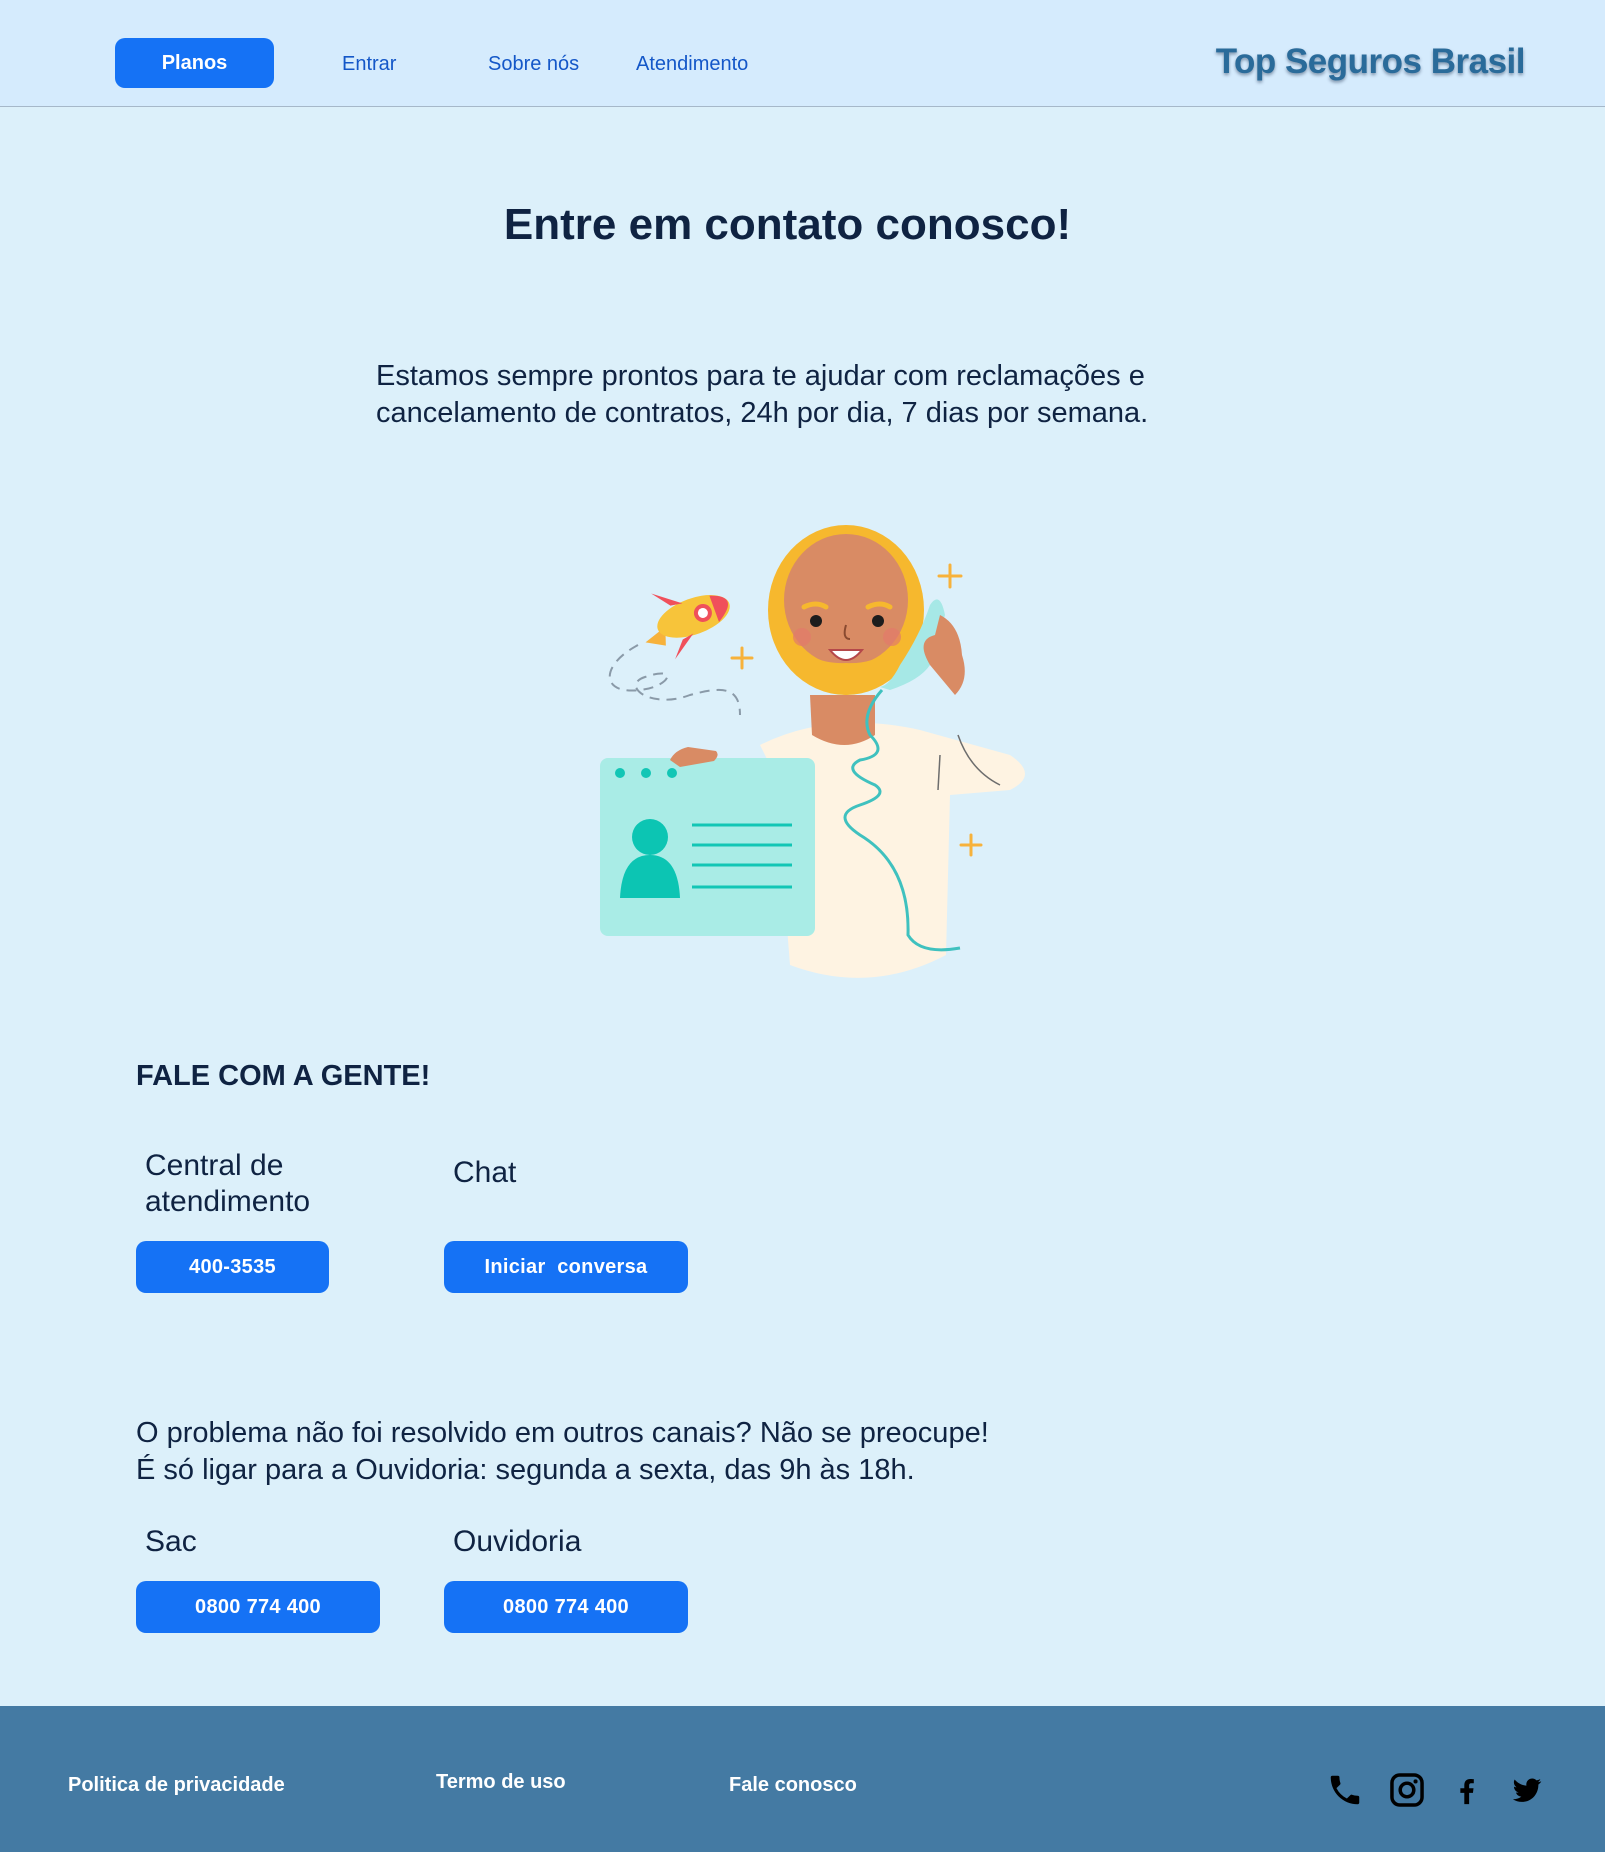 This screenshot has height=1852, width=1605. I want to click on page-title: Entre em contato conosco!, so click(787, 224).